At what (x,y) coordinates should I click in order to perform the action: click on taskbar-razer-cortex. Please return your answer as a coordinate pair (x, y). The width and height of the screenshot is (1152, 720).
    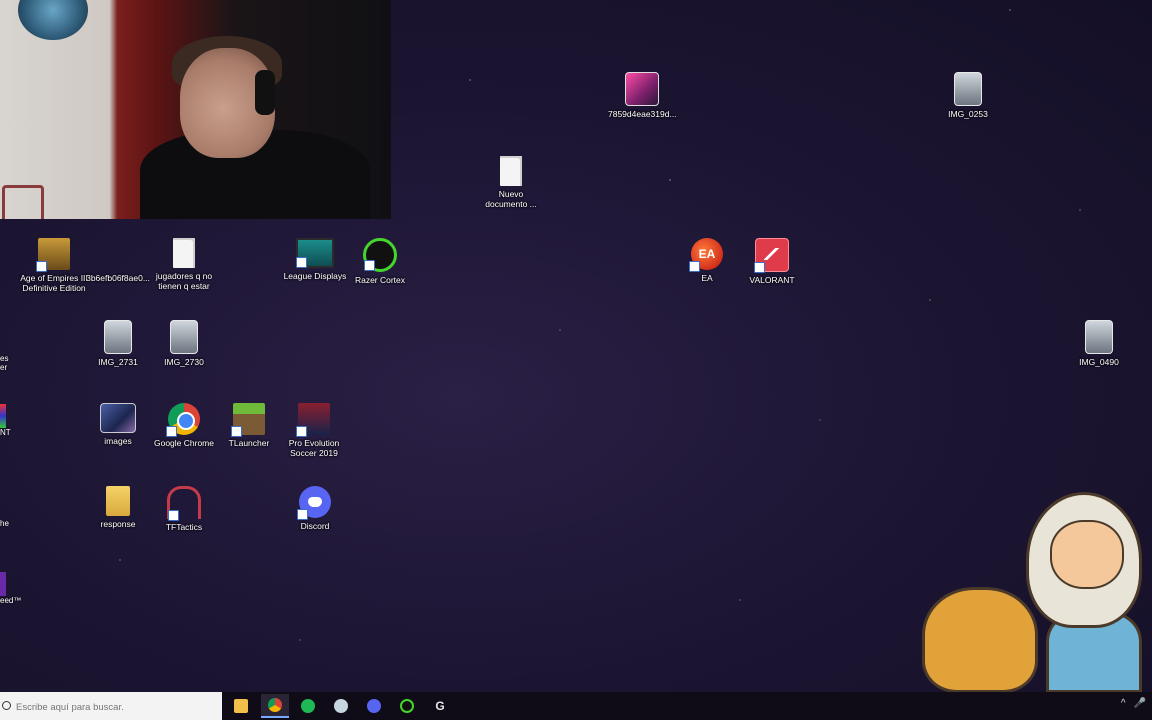
    Looking at the image, I should click on (407, 706).